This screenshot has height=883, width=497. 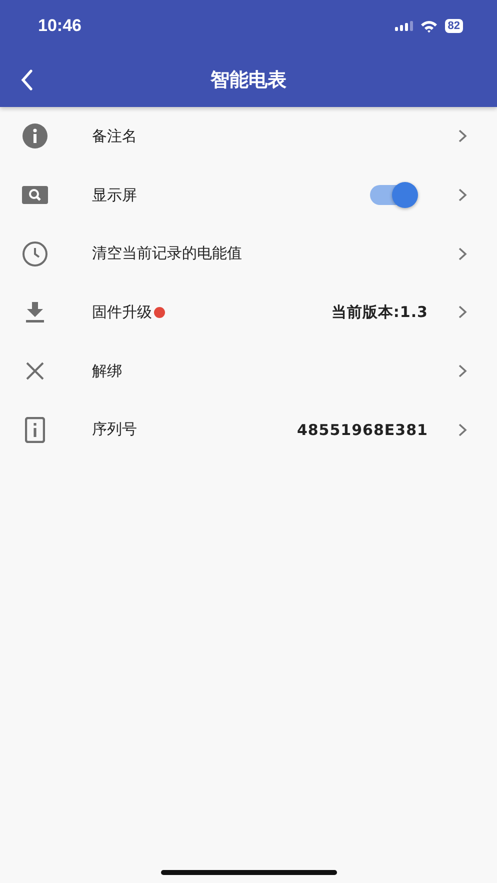 What do you see at coordinates (248, 430) in the screenshot?
I see `settings-row: 序列号 48551968E381` at bounding box center [248, 430].